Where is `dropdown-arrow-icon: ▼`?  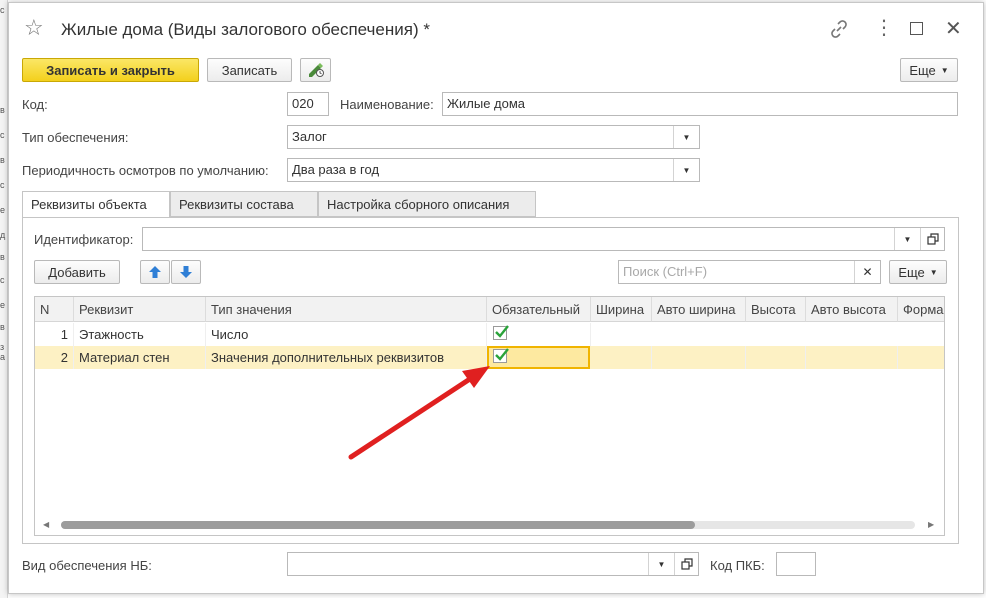
dropdown-arrow-icon: ▼ is located at coordinates (661, 564).